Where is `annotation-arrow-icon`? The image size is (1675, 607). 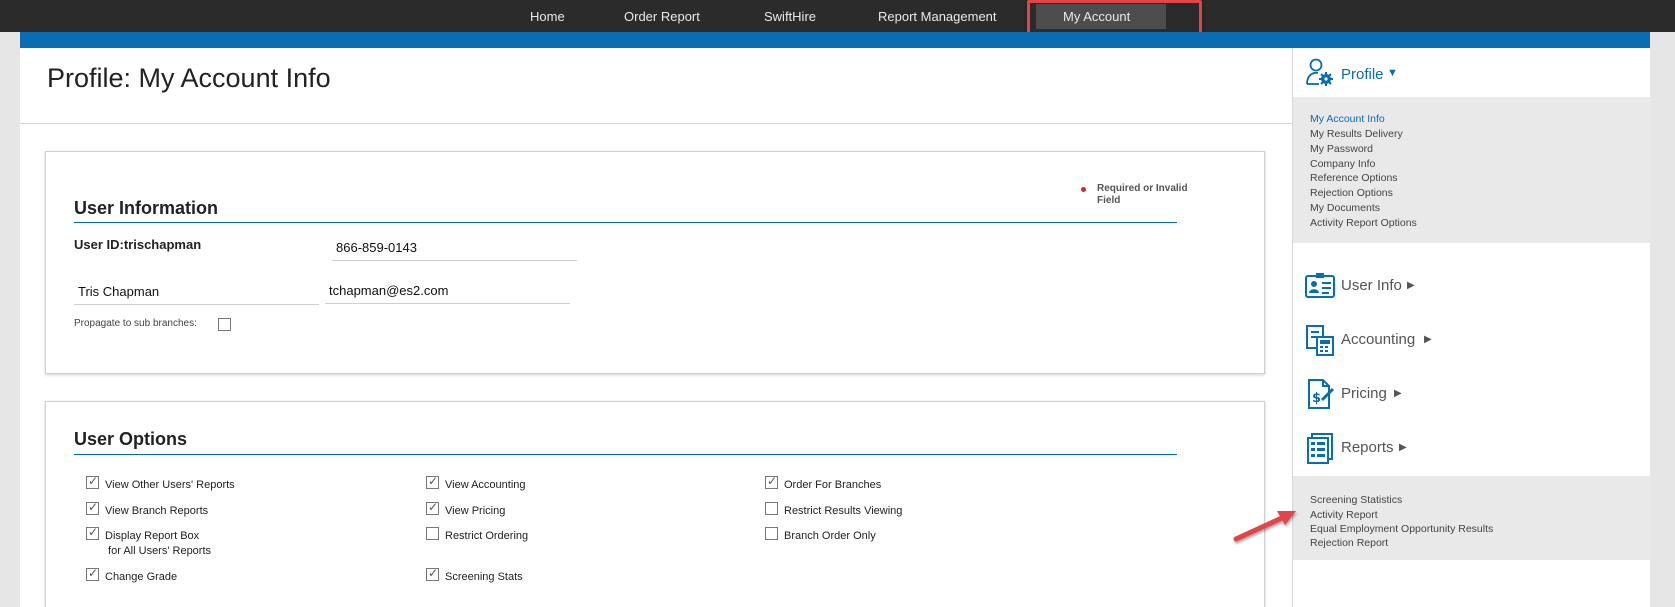
annotation-arrow-icon is located at coordinates (1264, 526).